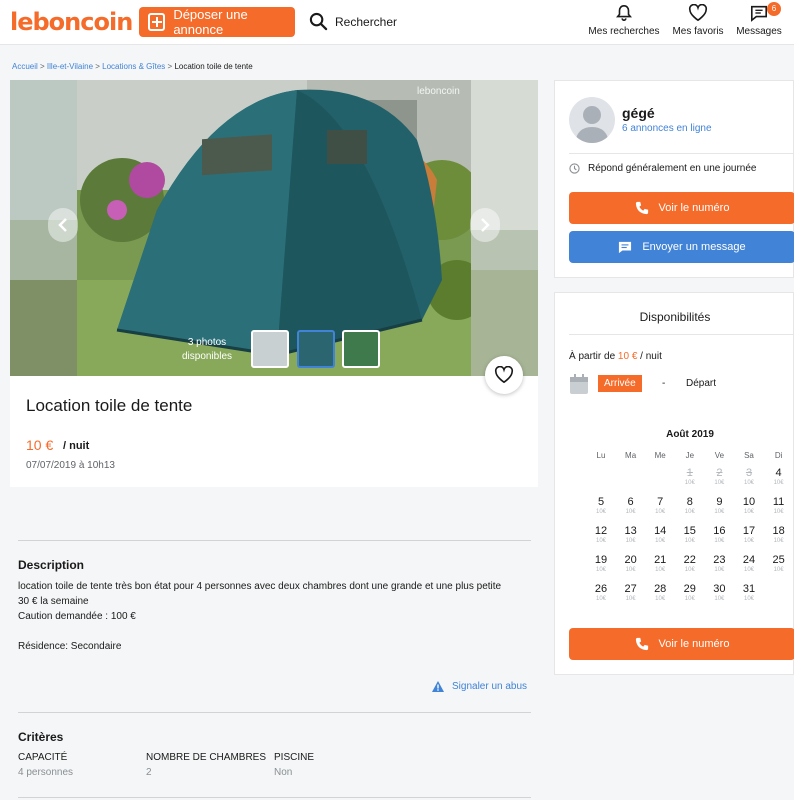 Image resolution: width=794 pixels, height=800 pixels. Describe the element at coordinates (698, 31) in the screenshot. I see `nav-favorites-label: Mes favoris` at that location.